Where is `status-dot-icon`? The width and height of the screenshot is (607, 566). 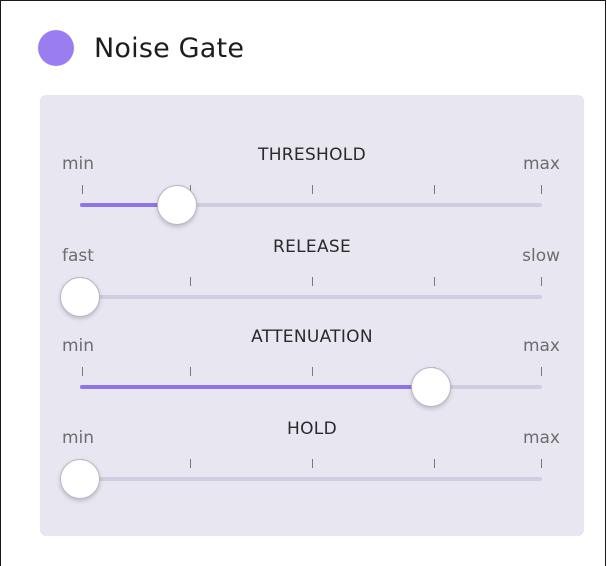 status-dot-icon is located at coordinates (56, 48).